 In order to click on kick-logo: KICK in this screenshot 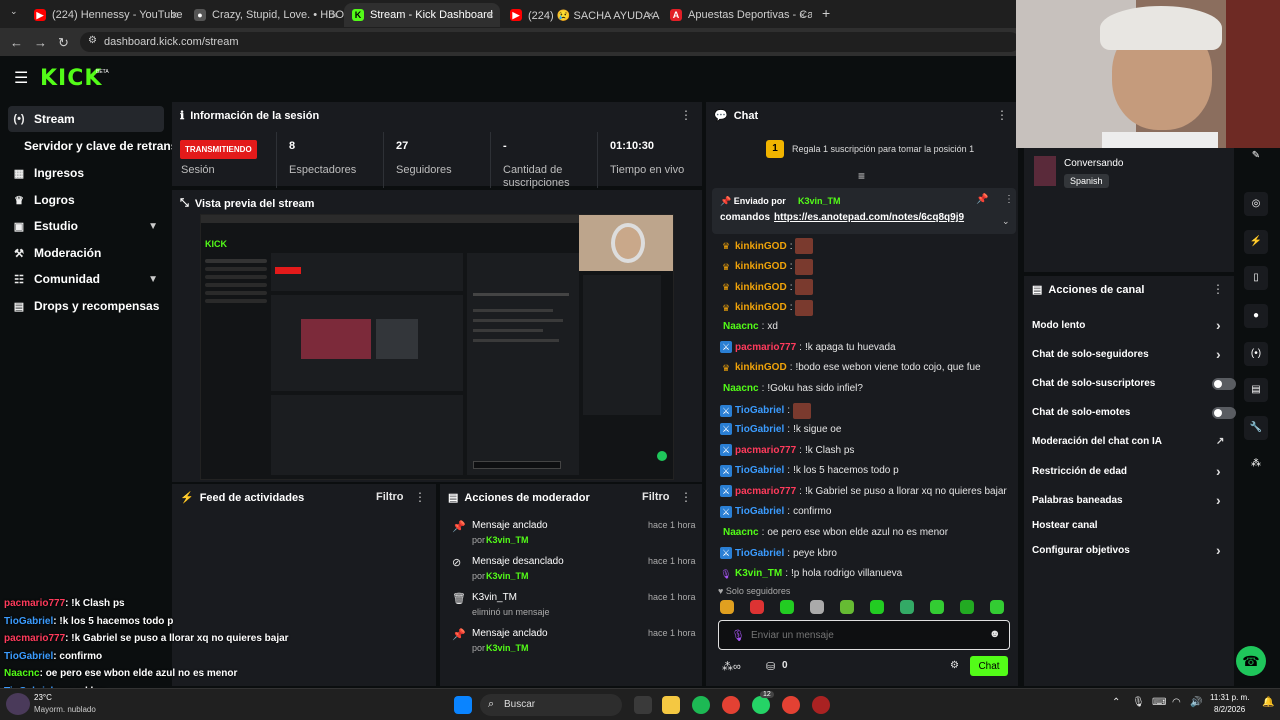, I will do `click(71, 78)`.